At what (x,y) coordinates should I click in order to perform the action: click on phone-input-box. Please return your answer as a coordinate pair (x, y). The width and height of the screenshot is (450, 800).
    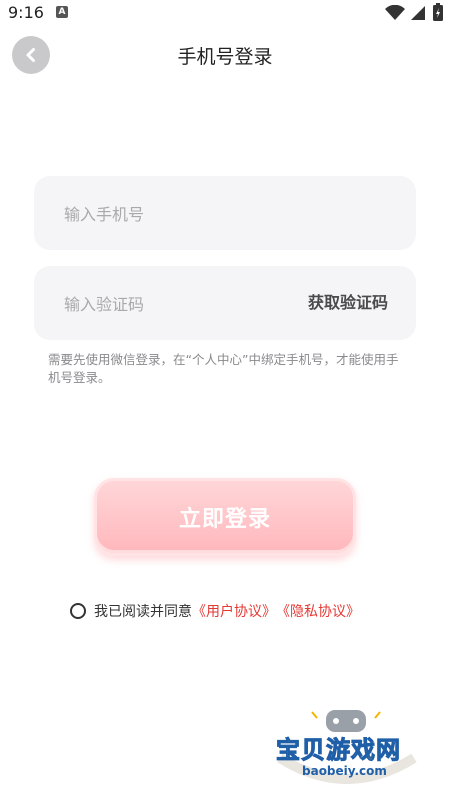
    Looking at the image, I should click on (225, 214).